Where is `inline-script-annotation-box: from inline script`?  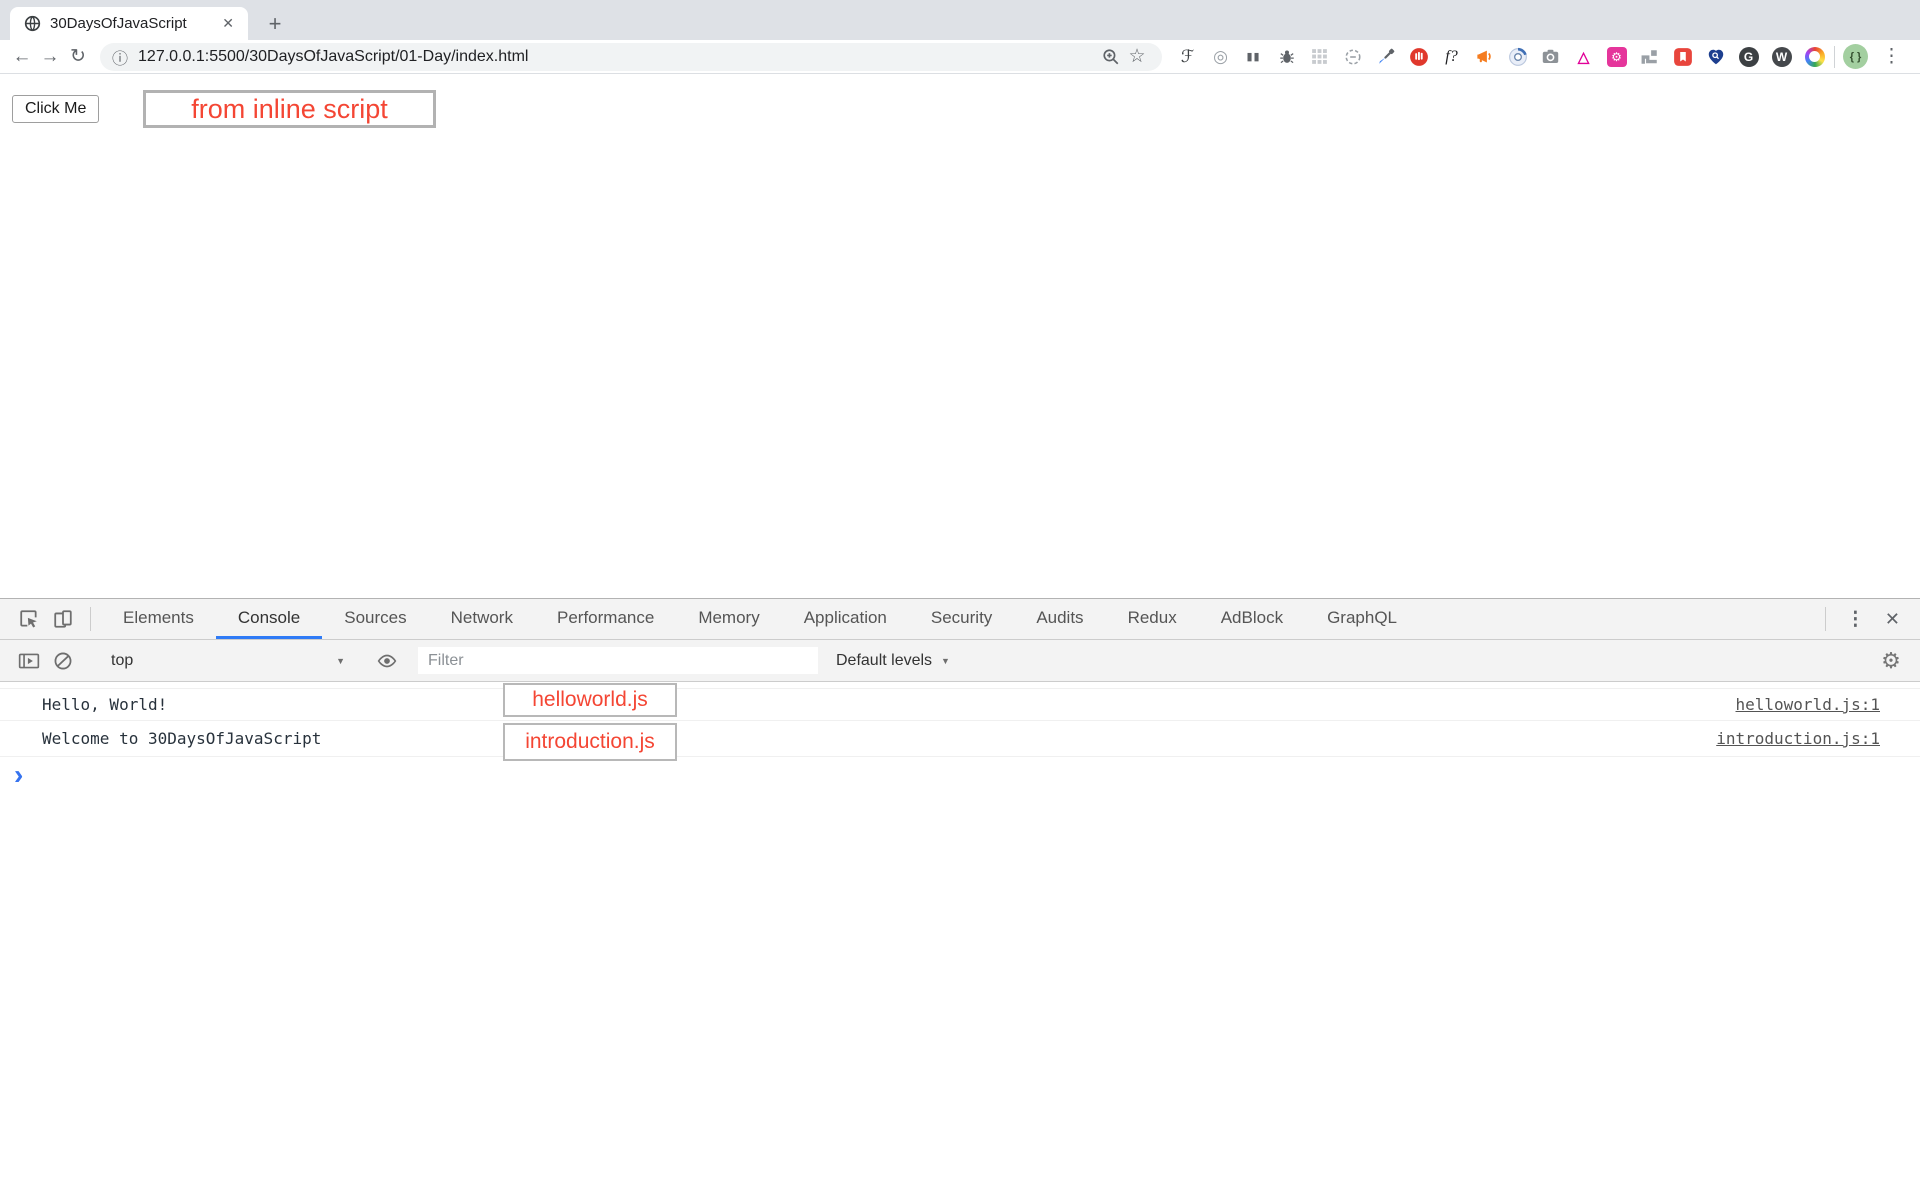
inline-script-annotation-box: from inline script is located at coordinates (289, 109).